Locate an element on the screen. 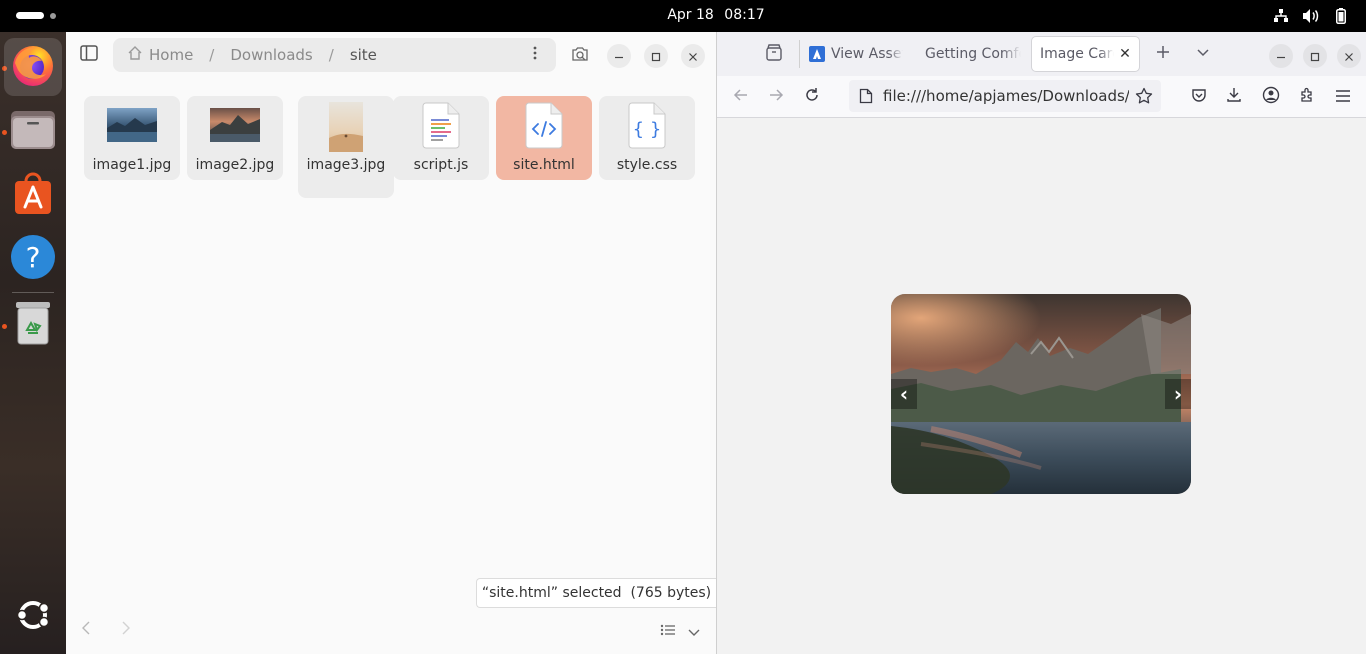 The width and height of the screenshot is (1366, 654). firefox-view-button is located at coordinates (775, 54).